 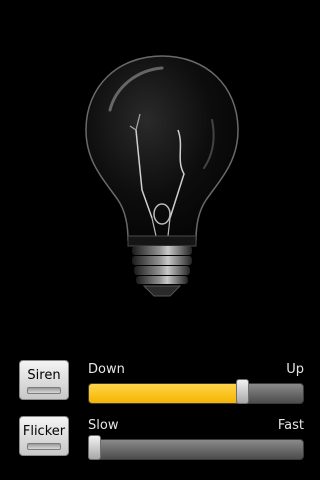 What do you see at coordinates (103, 425) in the screenshot?
I see `speed-min-label: Slow` at bounding box center [103, 425].